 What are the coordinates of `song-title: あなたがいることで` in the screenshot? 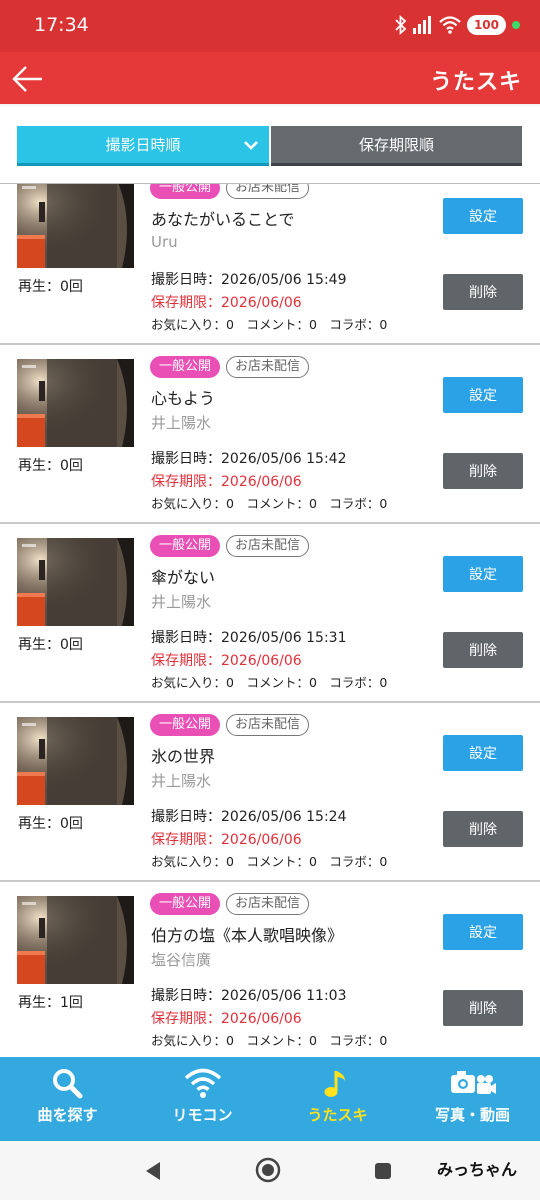 It's located at (223, 218).